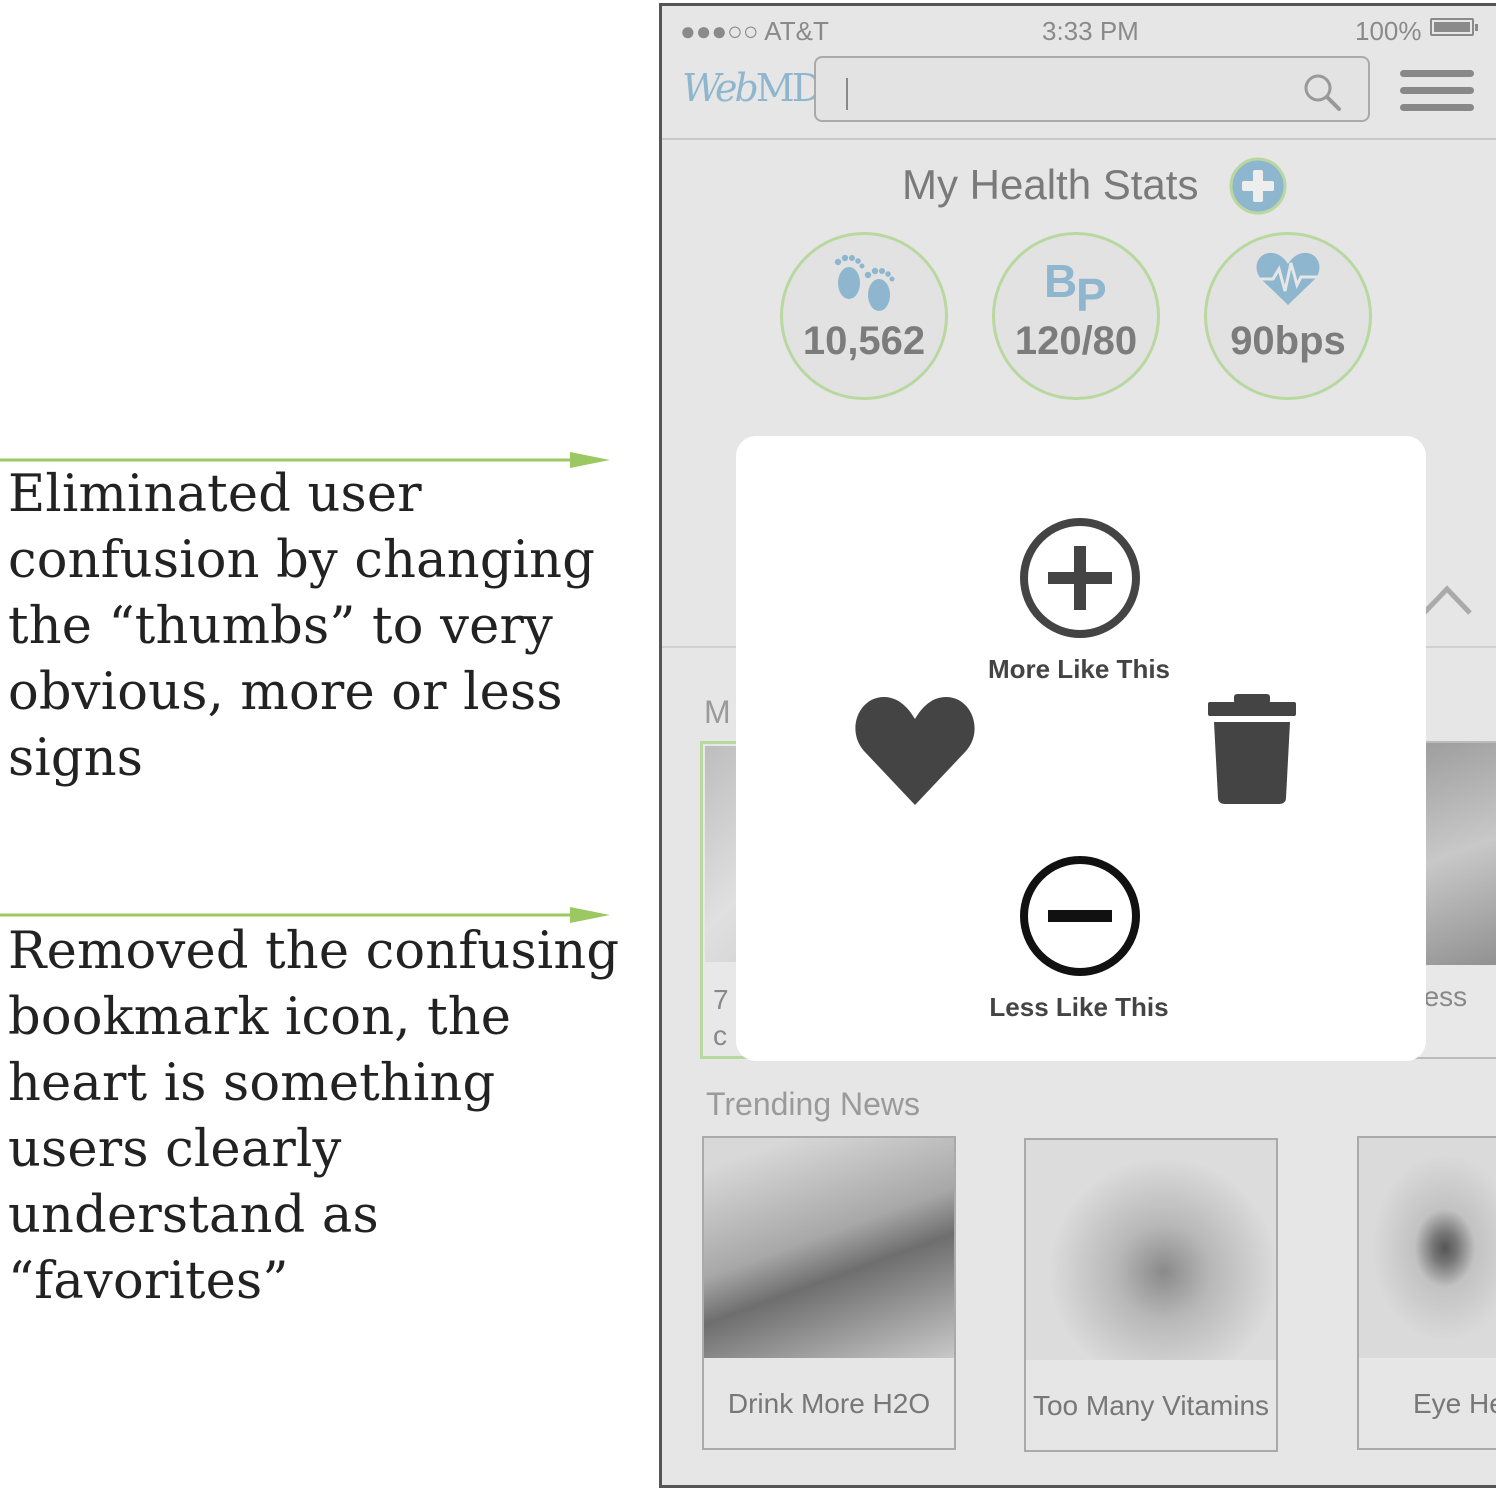 Image resolution: width=1497 pixels, height=1491 pixels. What do you see at coordinates (1080, 916) in the screenshot?
I see `minus-circle-icon` at bounding box center [1080, 916].